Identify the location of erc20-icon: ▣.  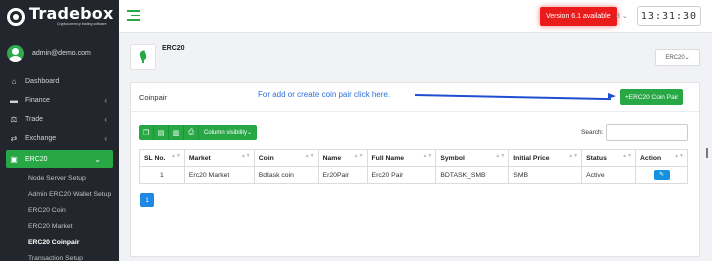
(14, 159).